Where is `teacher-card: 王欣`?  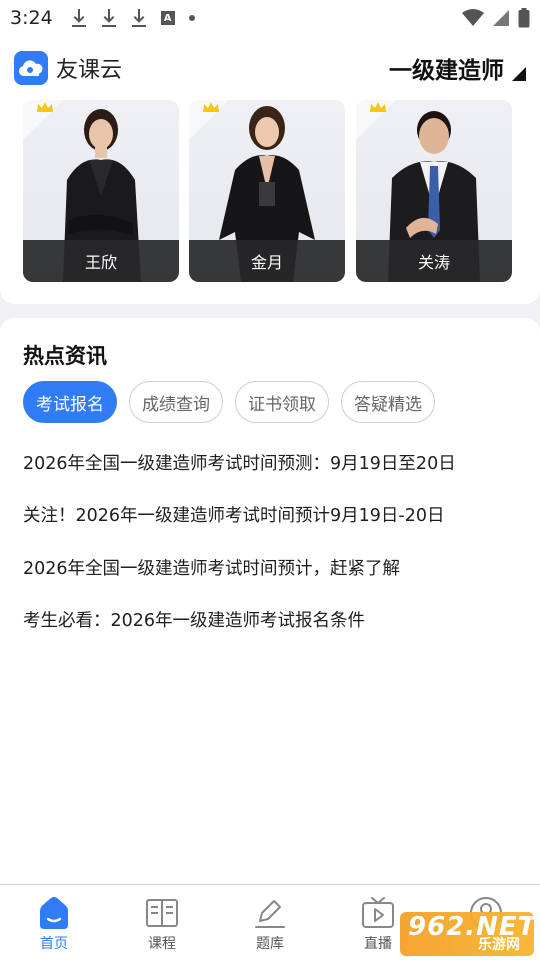
teacher-card: 王欣 is located at coordinates (101, 191).